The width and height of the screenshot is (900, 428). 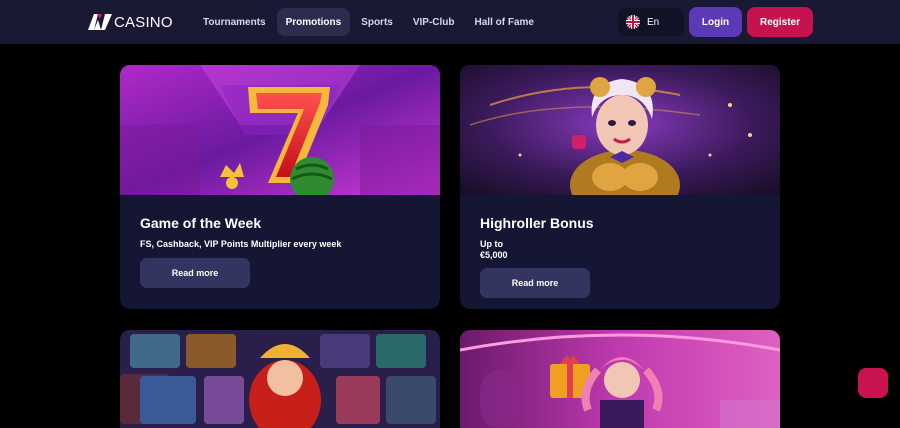 What do you see at coordinates (537, 223) in the screenshot?
I see `promo-title: Highroller Bonus` at bounding box center [537, 223].